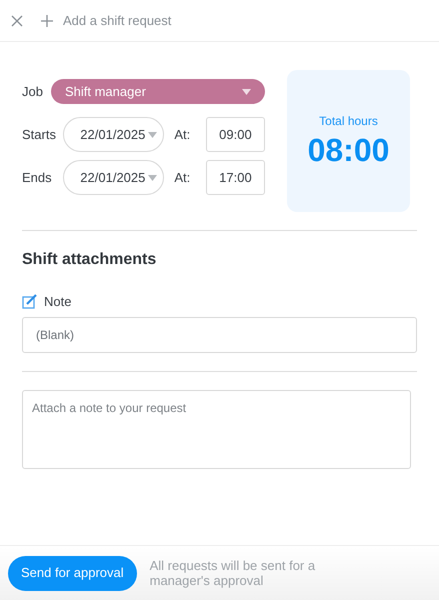  What do you see at coordinates (17, 20) in the screenshot?
I see `close-icon` at bounding box center [17, 20].